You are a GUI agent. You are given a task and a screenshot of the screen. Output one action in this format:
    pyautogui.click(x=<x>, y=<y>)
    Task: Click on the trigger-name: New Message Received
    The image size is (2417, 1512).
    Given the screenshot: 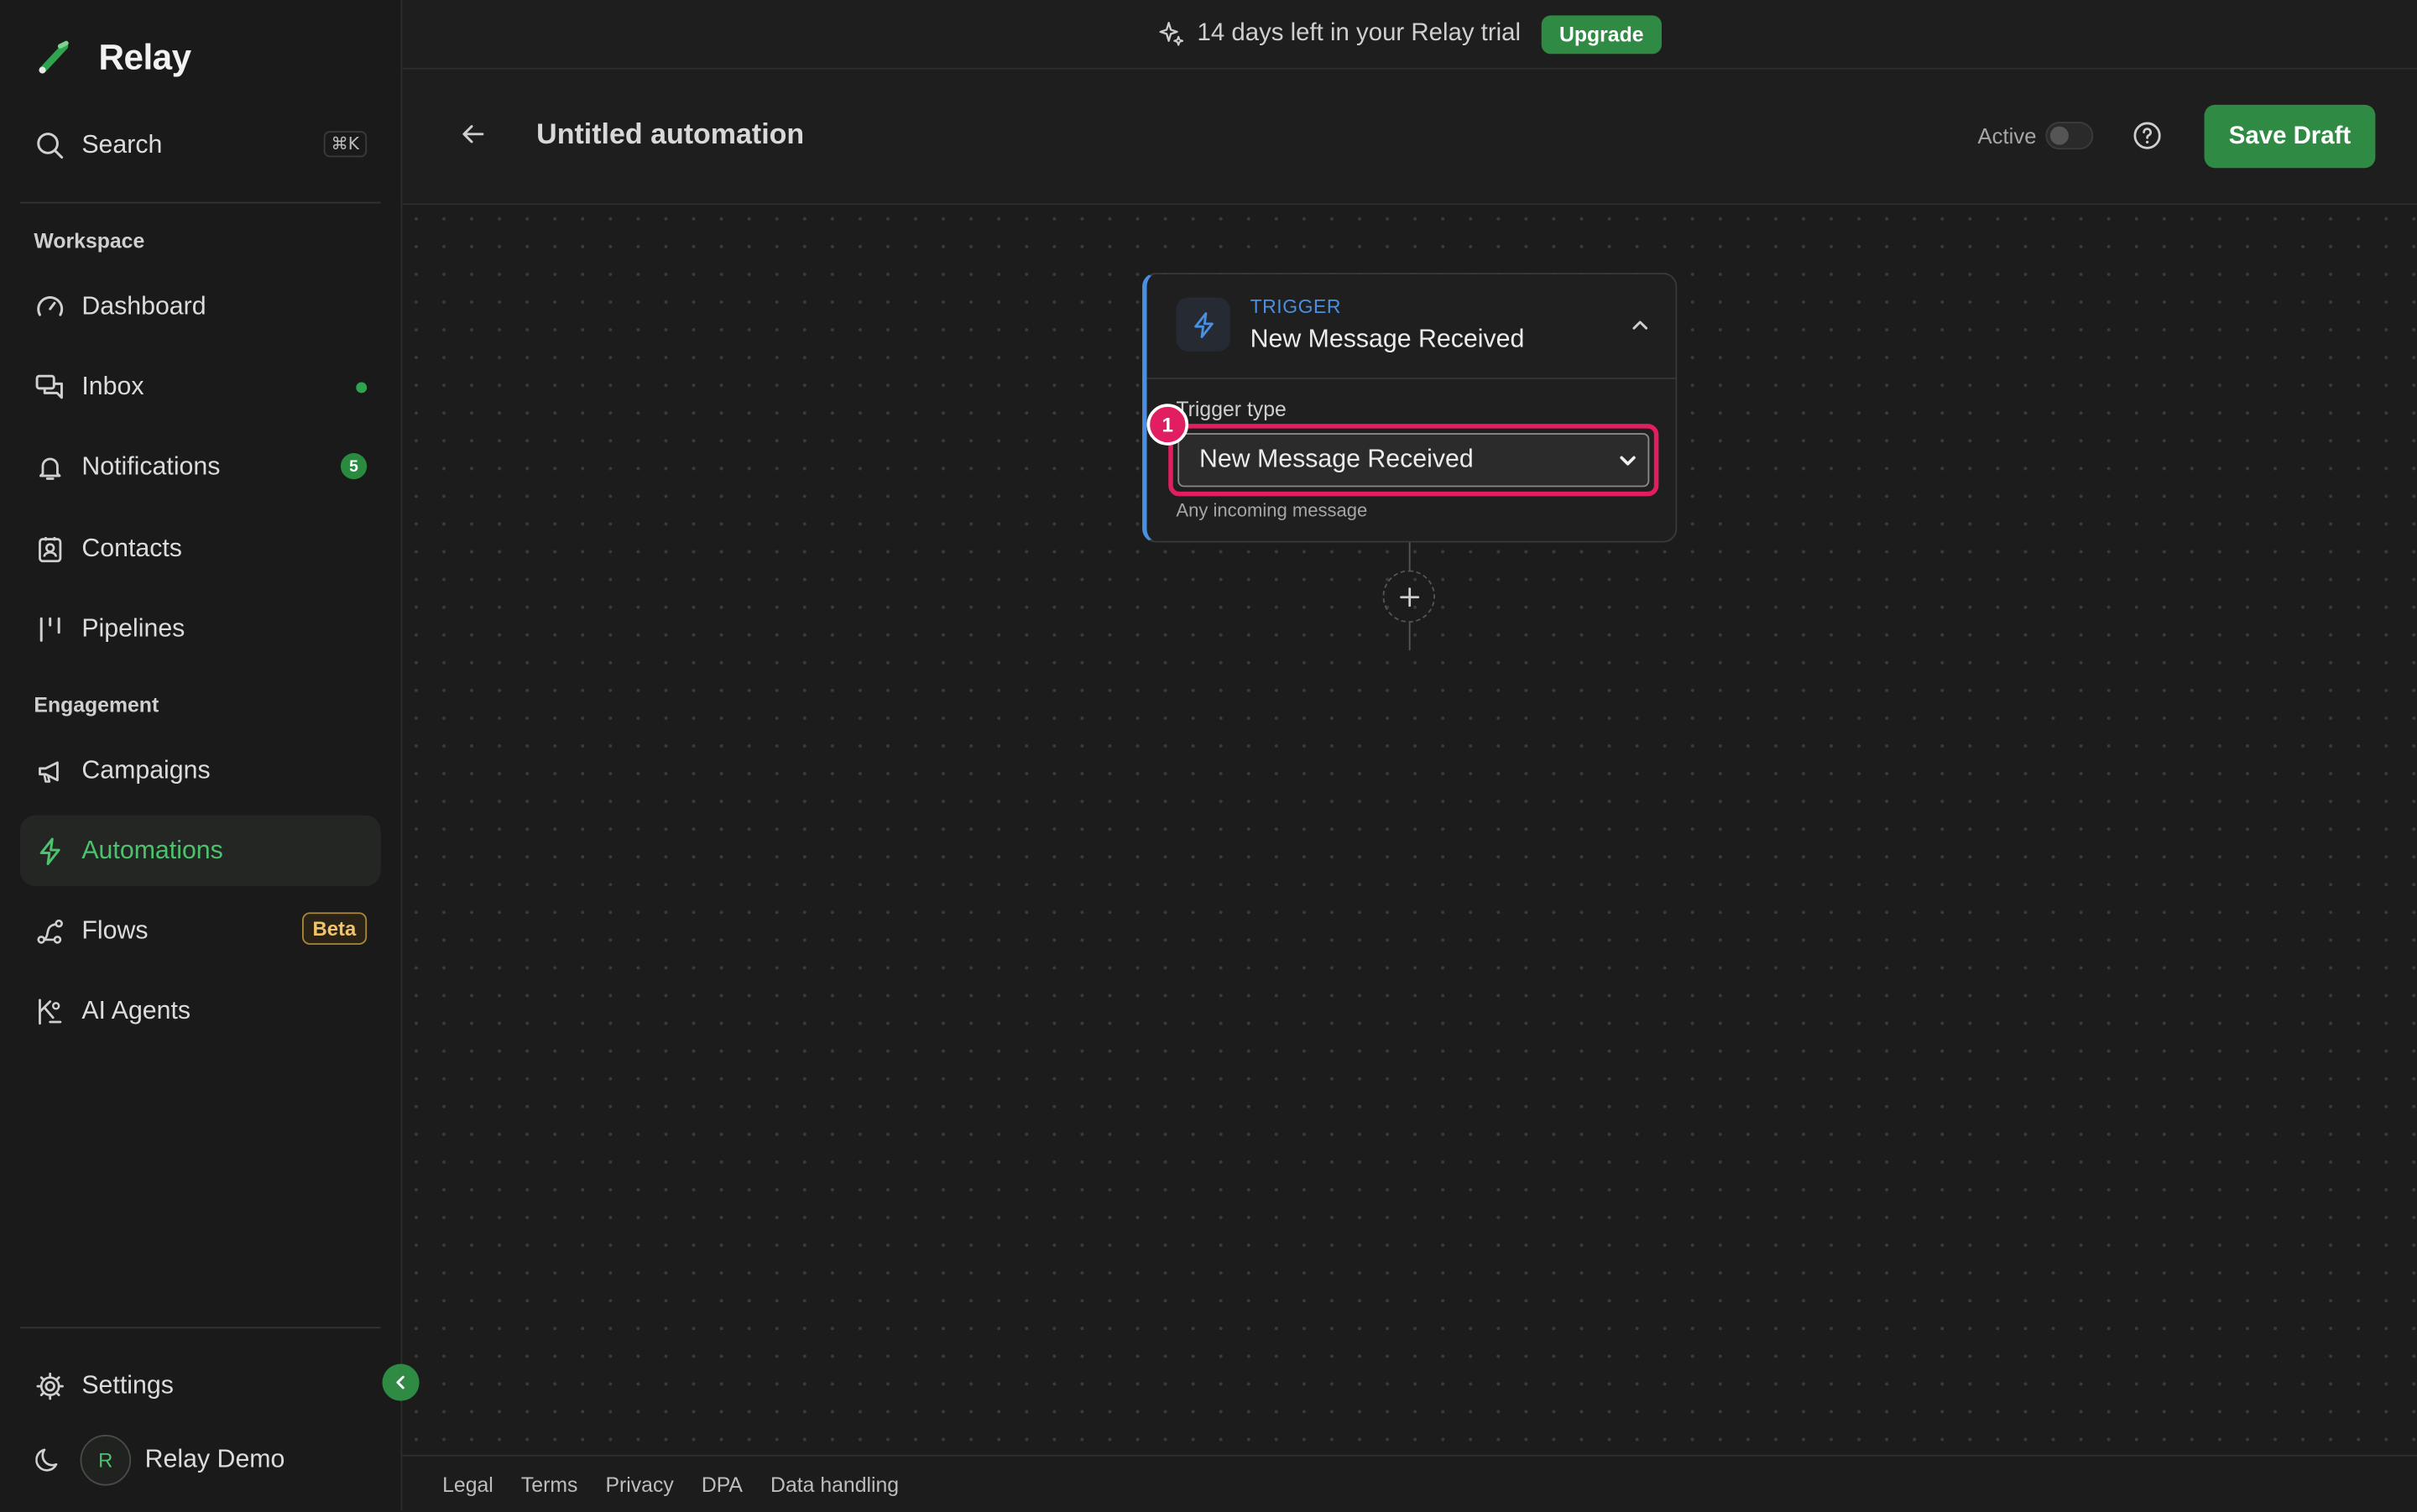 What is the action you would take?
    pyautogui.click(x=1387, y=339)
    